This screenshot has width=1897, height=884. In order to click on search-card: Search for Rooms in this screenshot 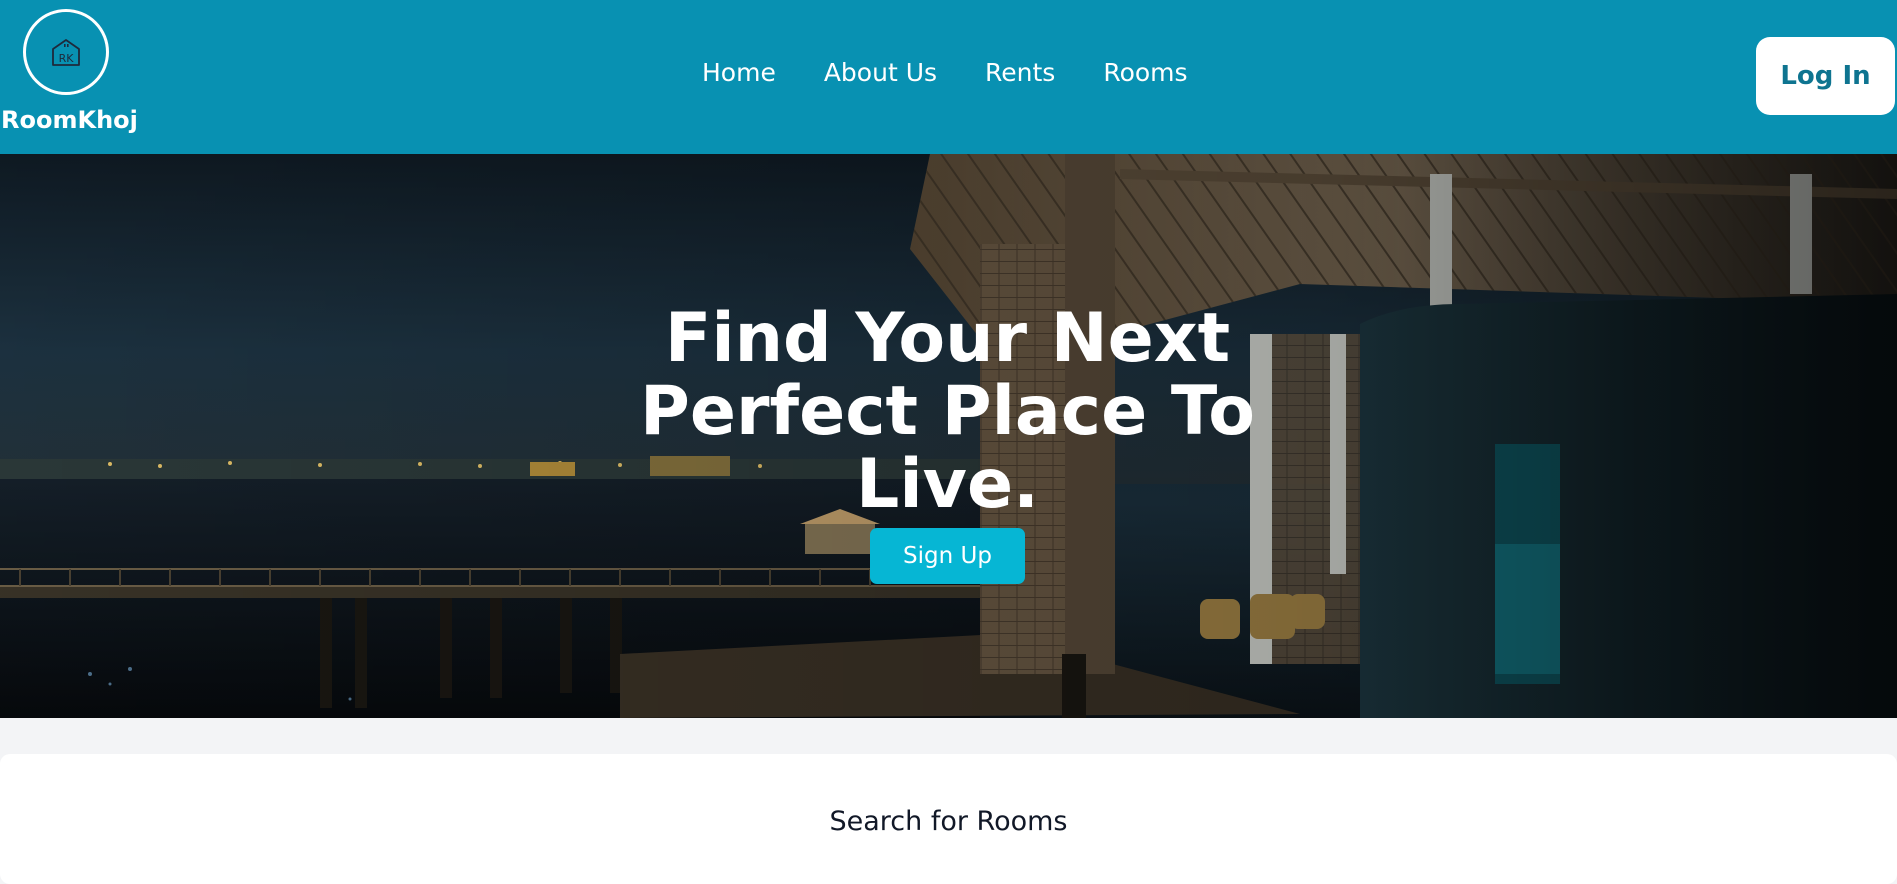, I will do `click(948, 819)`.